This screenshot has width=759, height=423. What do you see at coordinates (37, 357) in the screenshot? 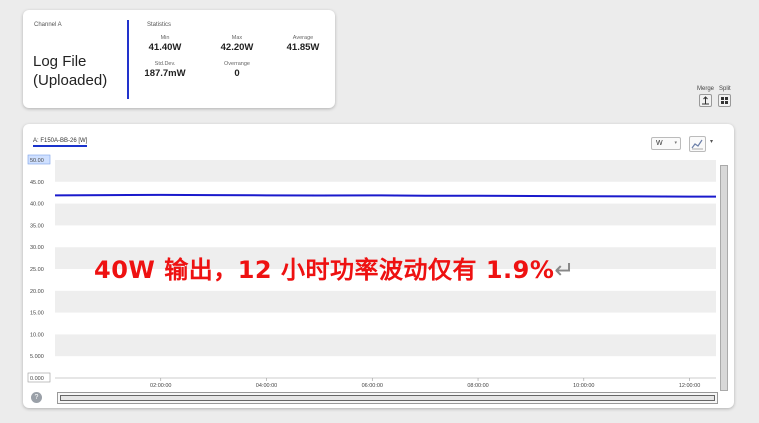
I see `y-tick-label: 5.000` at bounding box center [37, 357].